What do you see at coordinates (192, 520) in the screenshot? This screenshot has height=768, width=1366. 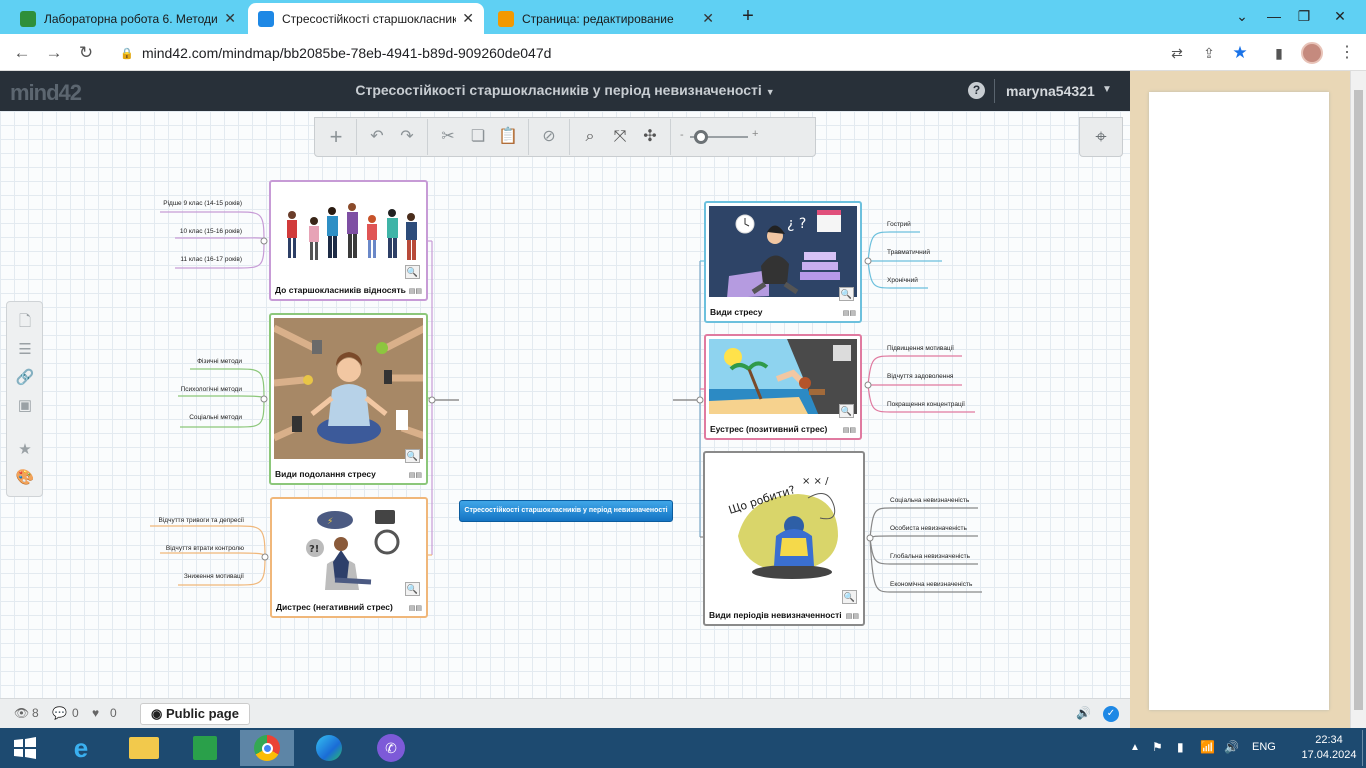 I see `leaf-node: Відчуття тривоги та депресії` at bounding box center [192, 520].